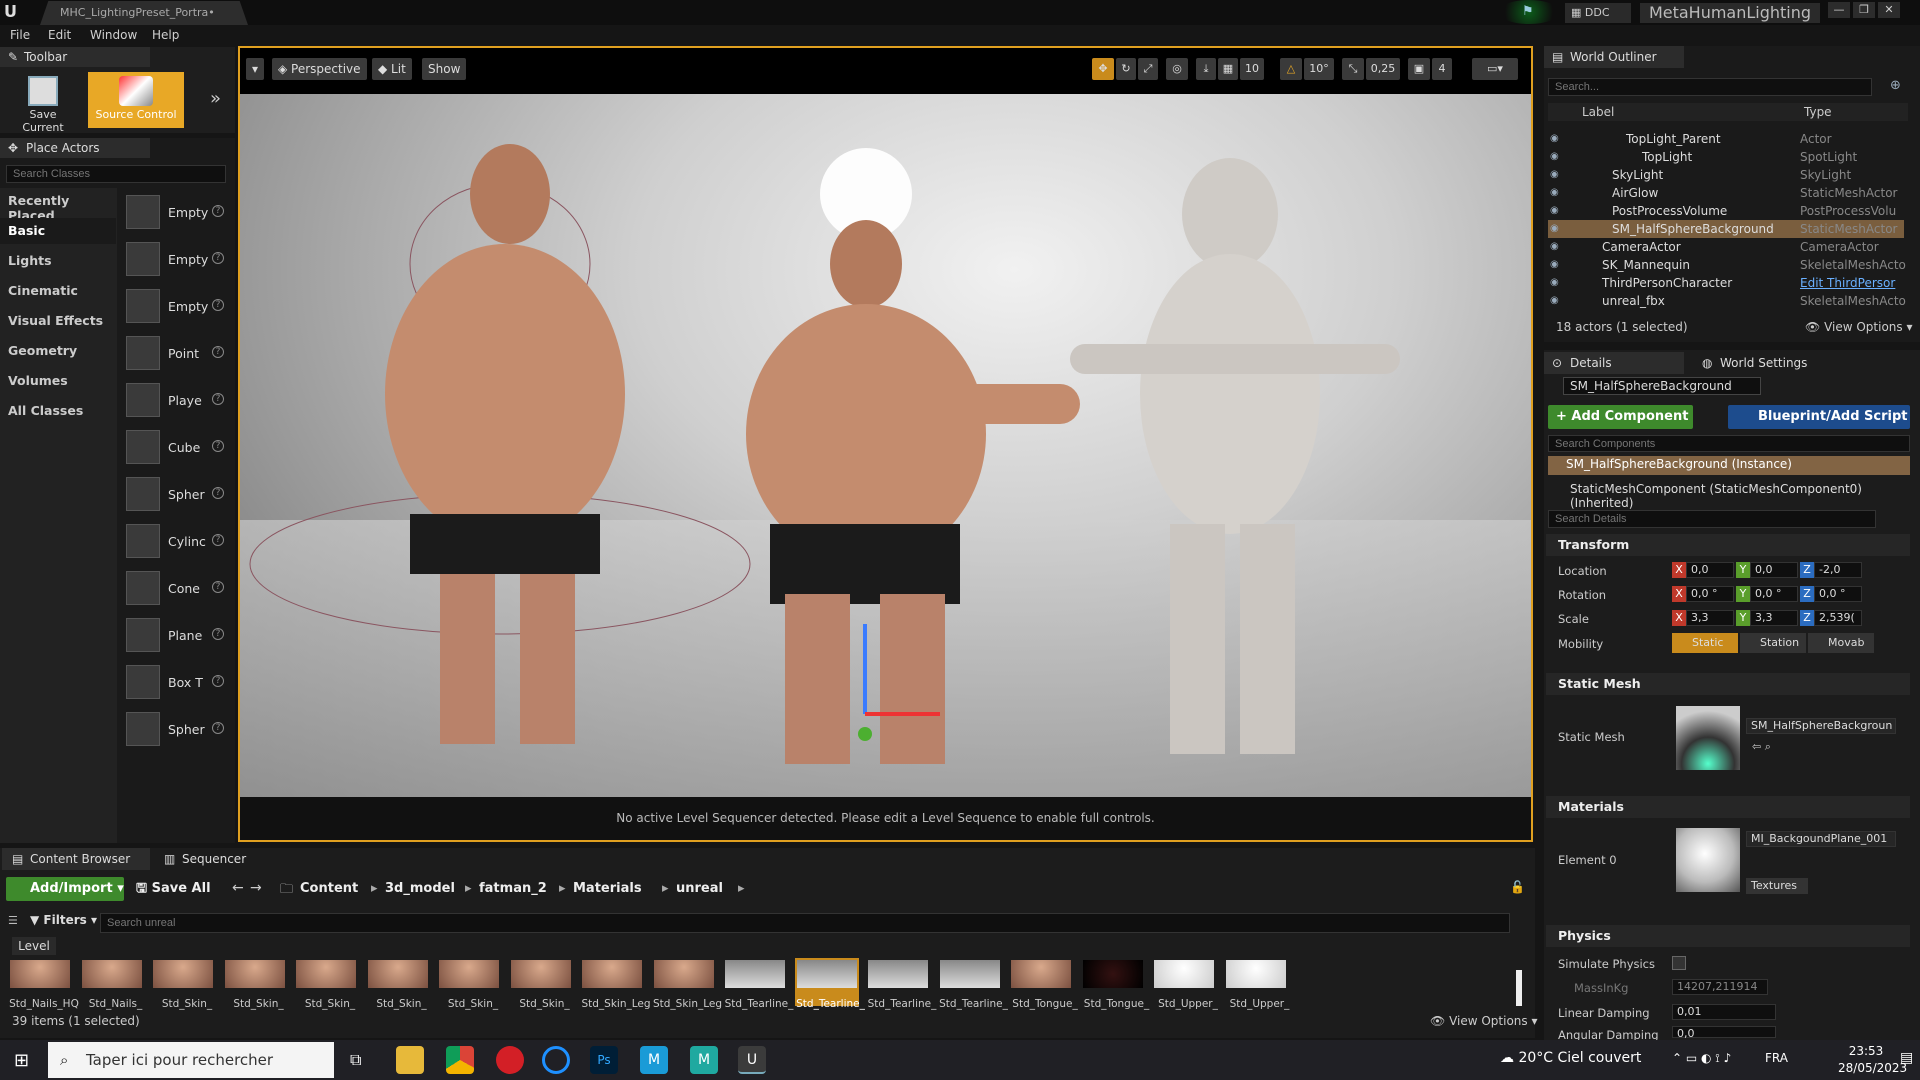  Describe the element at coordinates (1185, 984) in the screenshot. I see `asset-tile: Std_Upper_` at that location.